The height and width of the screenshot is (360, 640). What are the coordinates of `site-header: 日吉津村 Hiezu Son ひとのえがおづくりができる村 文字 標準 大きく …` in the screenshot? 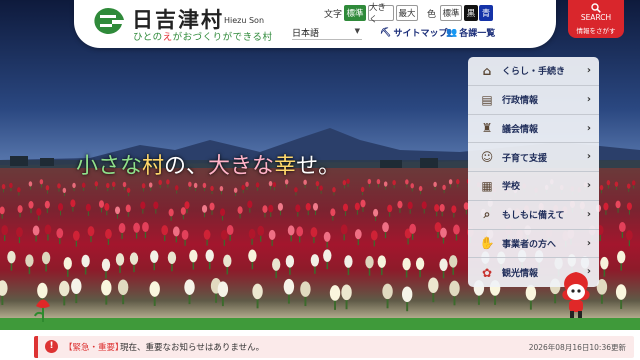 It's located at (349, 24).